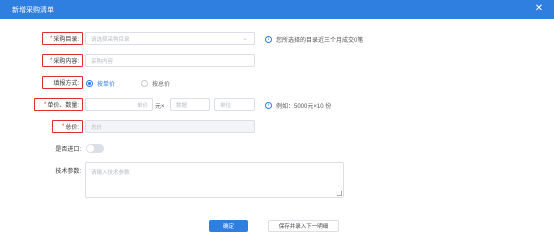  What do you see at coordinates (90, 148) in the screenshot?
I see `toggle-knob` at bounding box center [90, 148].